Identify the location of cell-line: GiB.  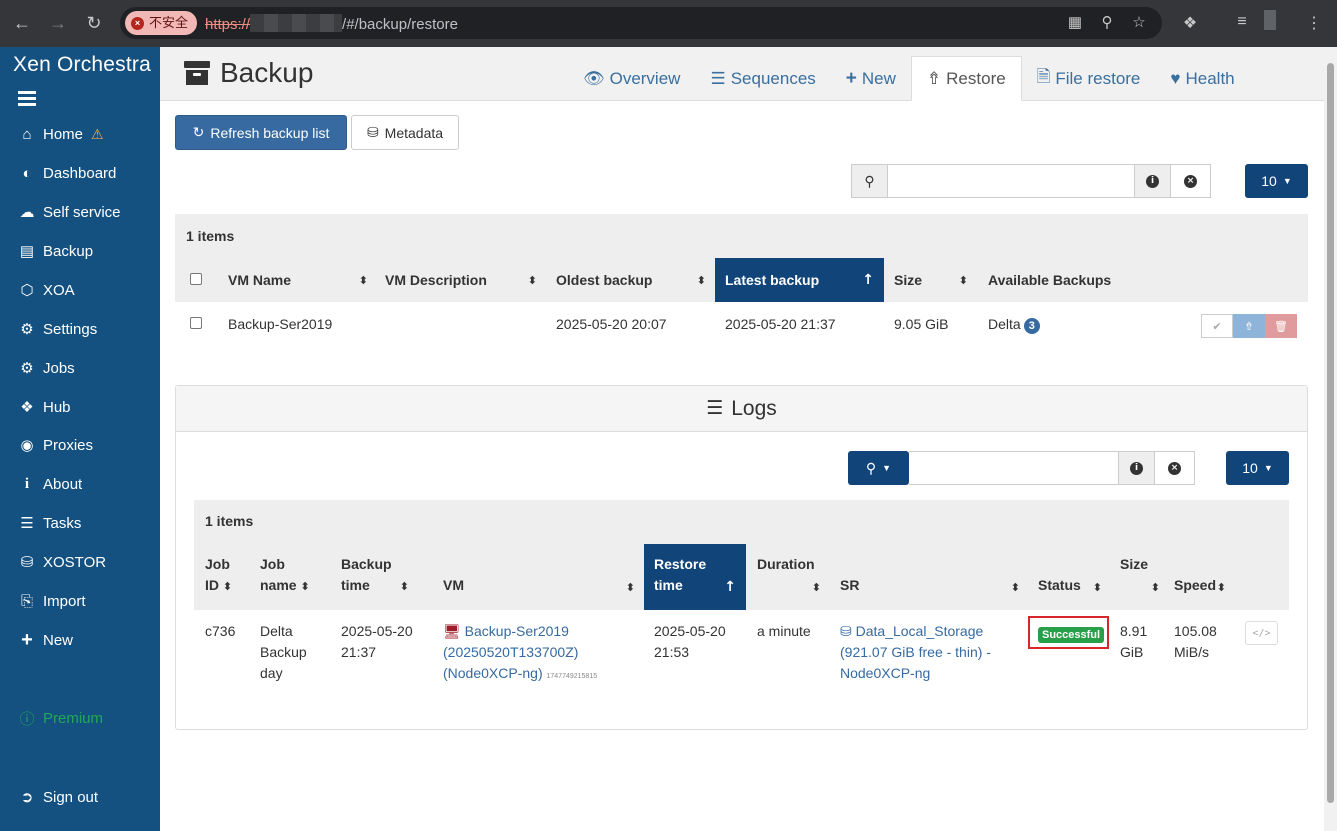
(1132, 652).